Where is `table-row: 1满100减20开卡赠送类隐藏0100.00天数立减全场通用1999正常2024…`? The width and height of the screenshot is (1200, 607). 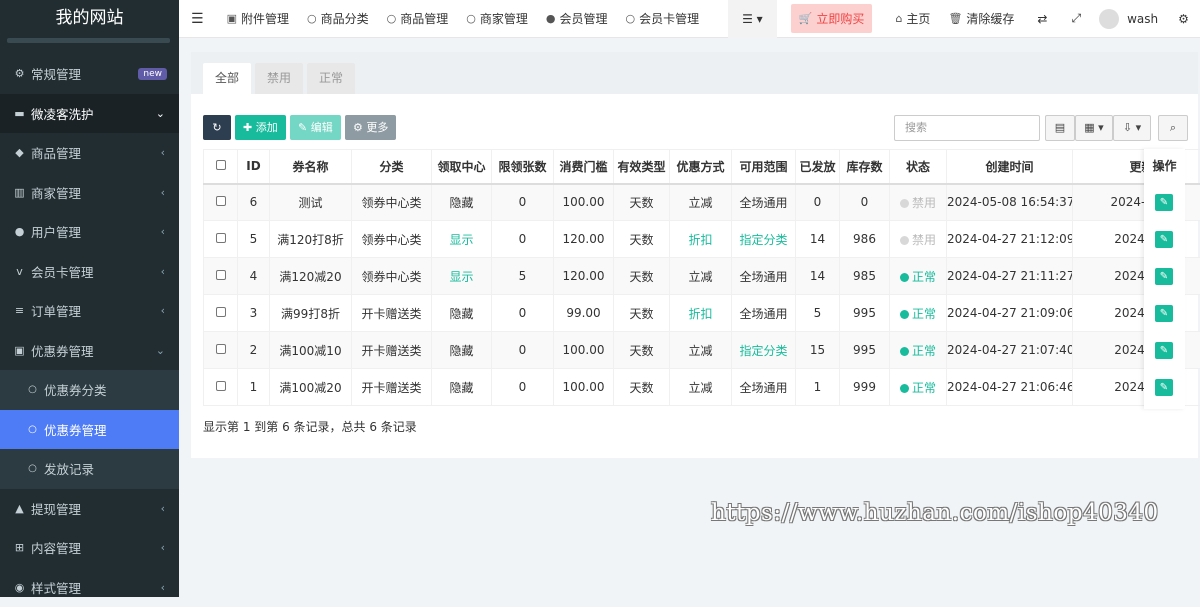
table-row: 1满100减20开卡赠送类隐藏0100.00天数立减全场通用1999正常2024… is located at coordinates (702, 387).